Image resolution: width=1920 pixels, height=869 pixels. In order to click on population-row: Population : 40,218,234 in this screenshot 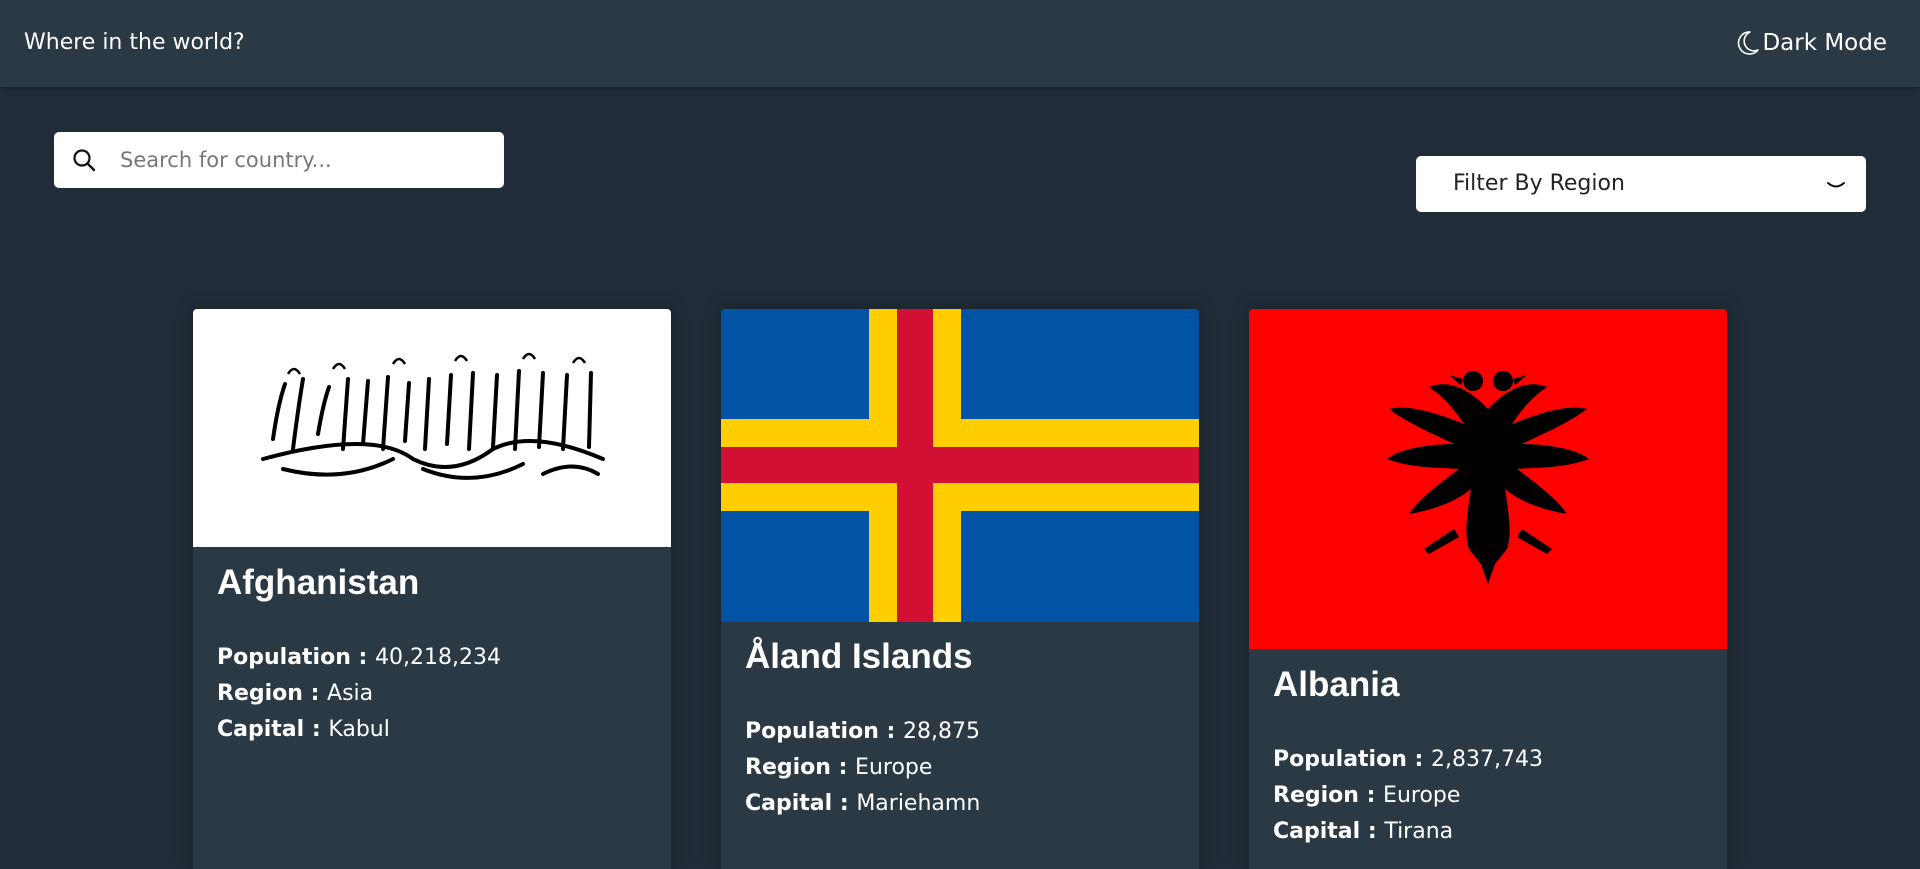, I will do `click(359, 658)`.